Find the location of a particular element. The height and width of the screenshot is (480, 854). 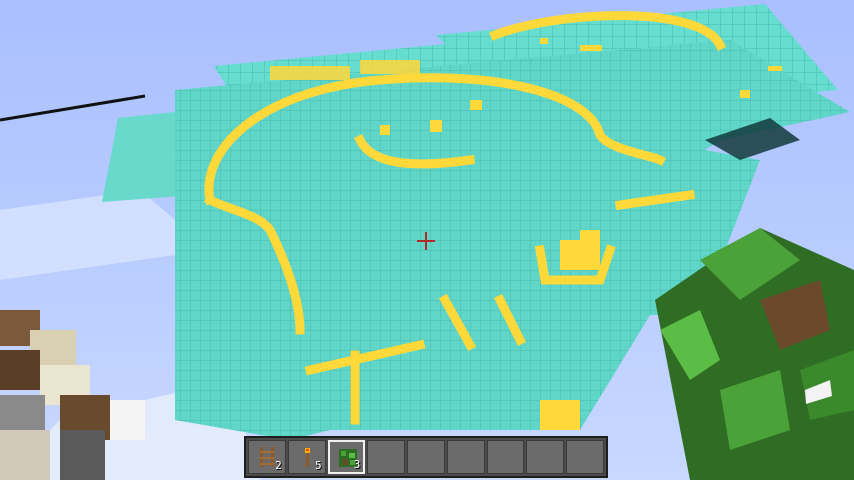

crosshair-icon is located at coordinates (426, 241).